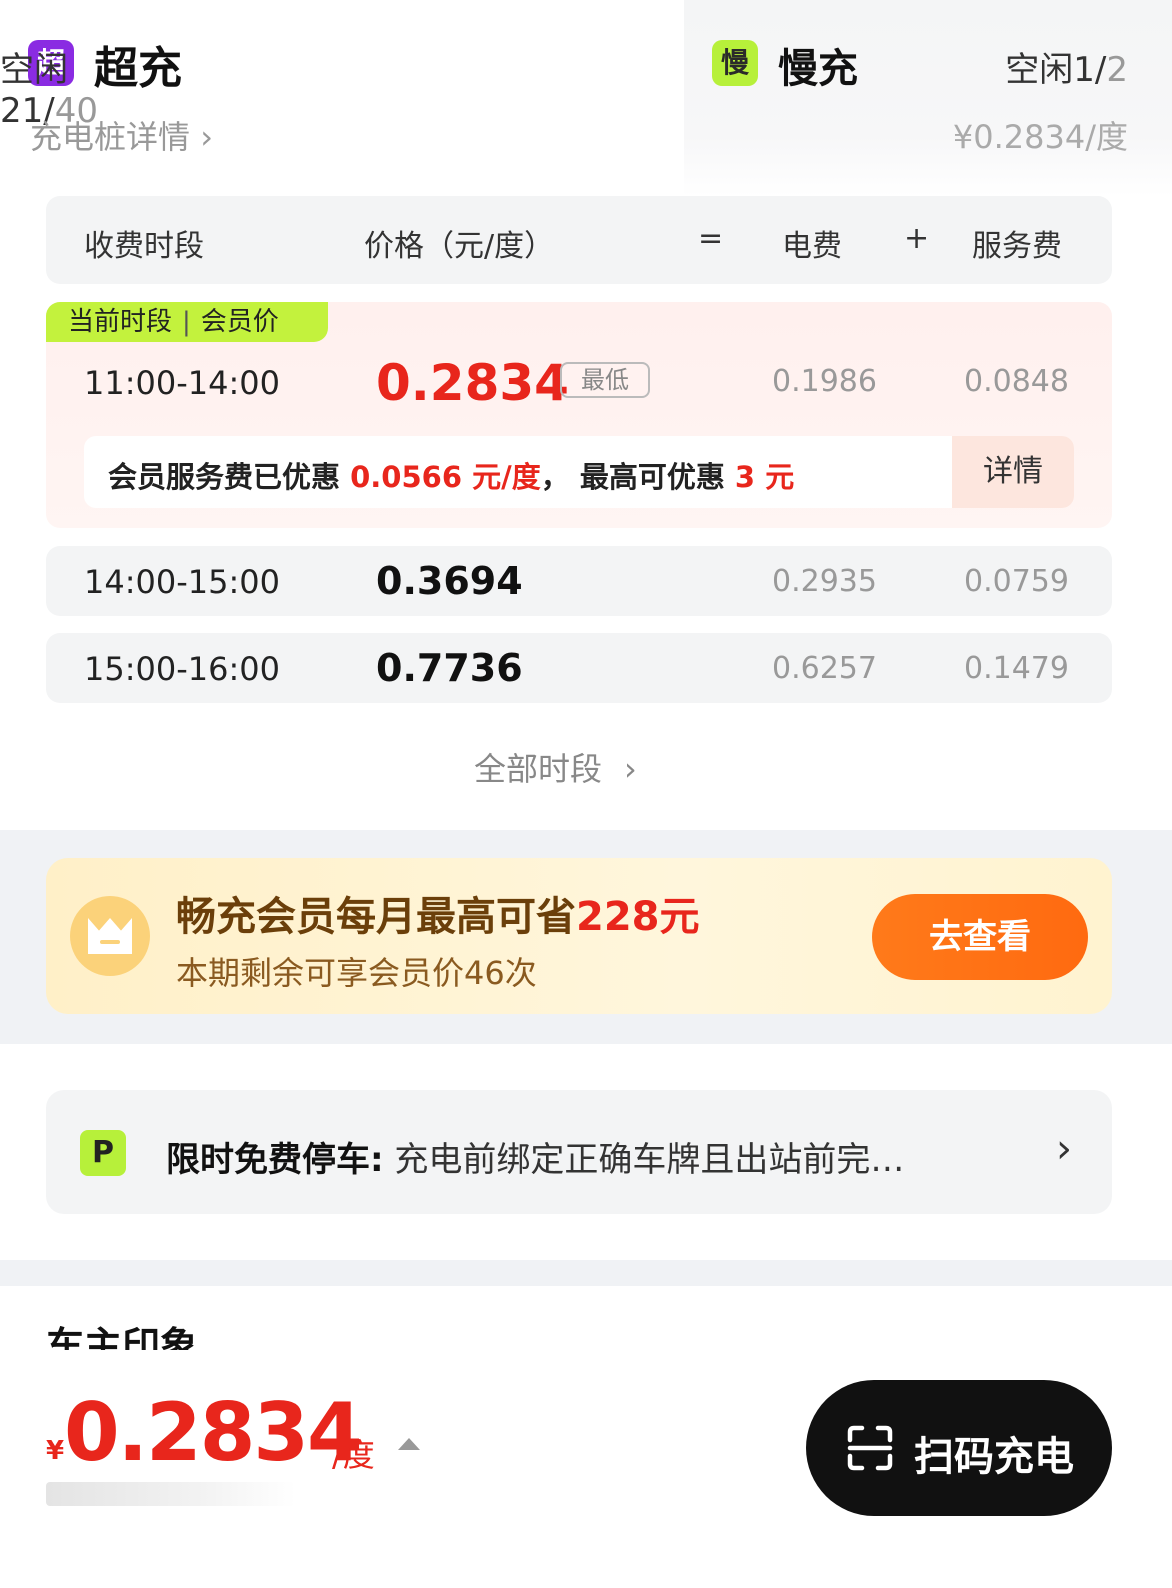 The width and height of the screenshot is (1172, 1588). I want to click on blurred-text, so click(171, 1494).